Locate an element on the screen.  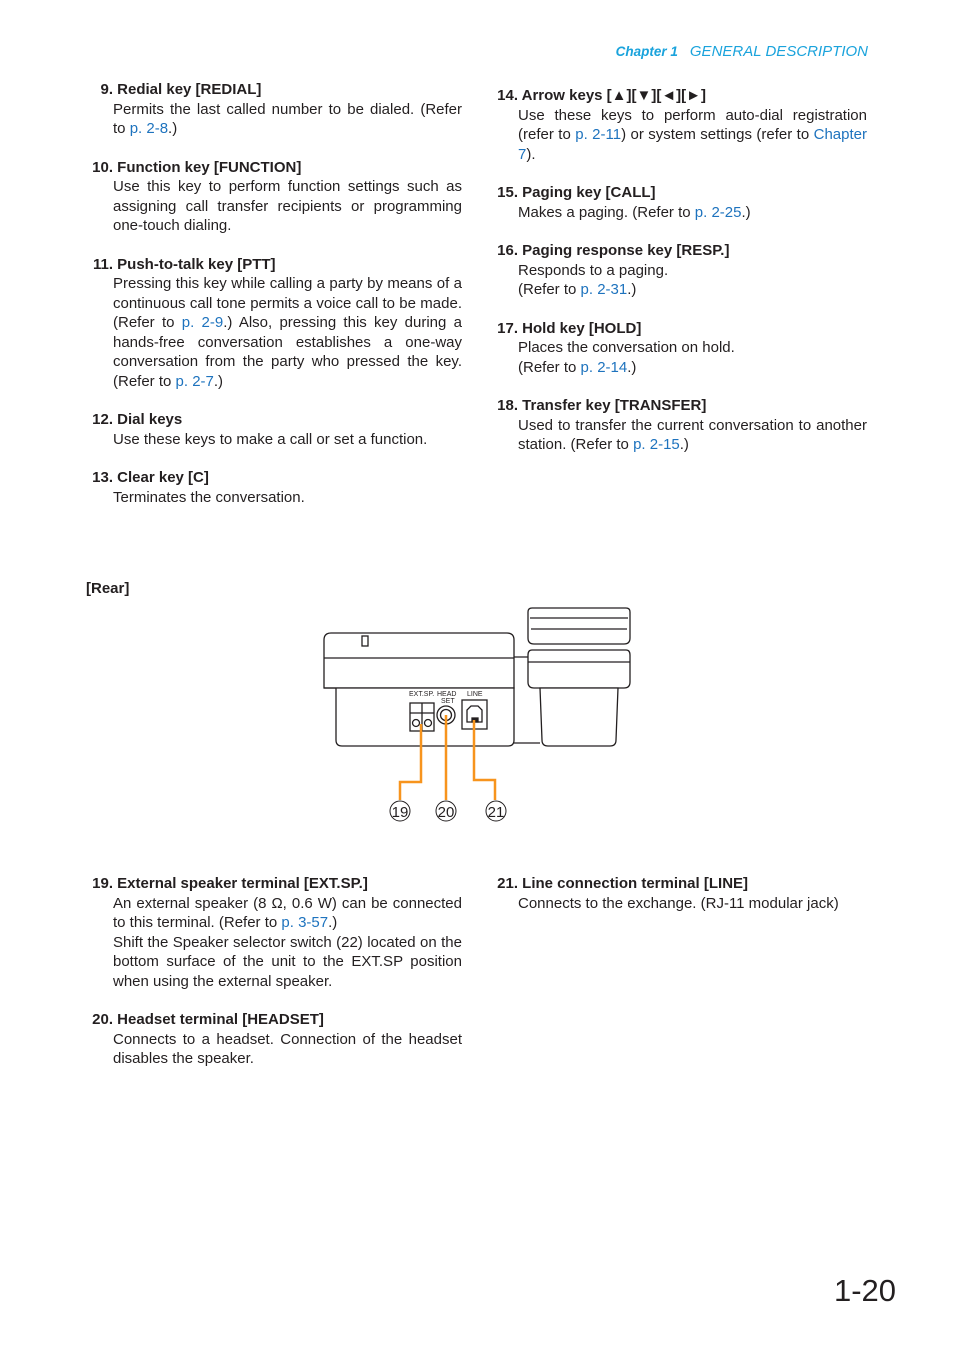
rear-view-diagram: EXT.SP. HEAD SET LINE 19 20 21 is located at coordinates (480, 720).